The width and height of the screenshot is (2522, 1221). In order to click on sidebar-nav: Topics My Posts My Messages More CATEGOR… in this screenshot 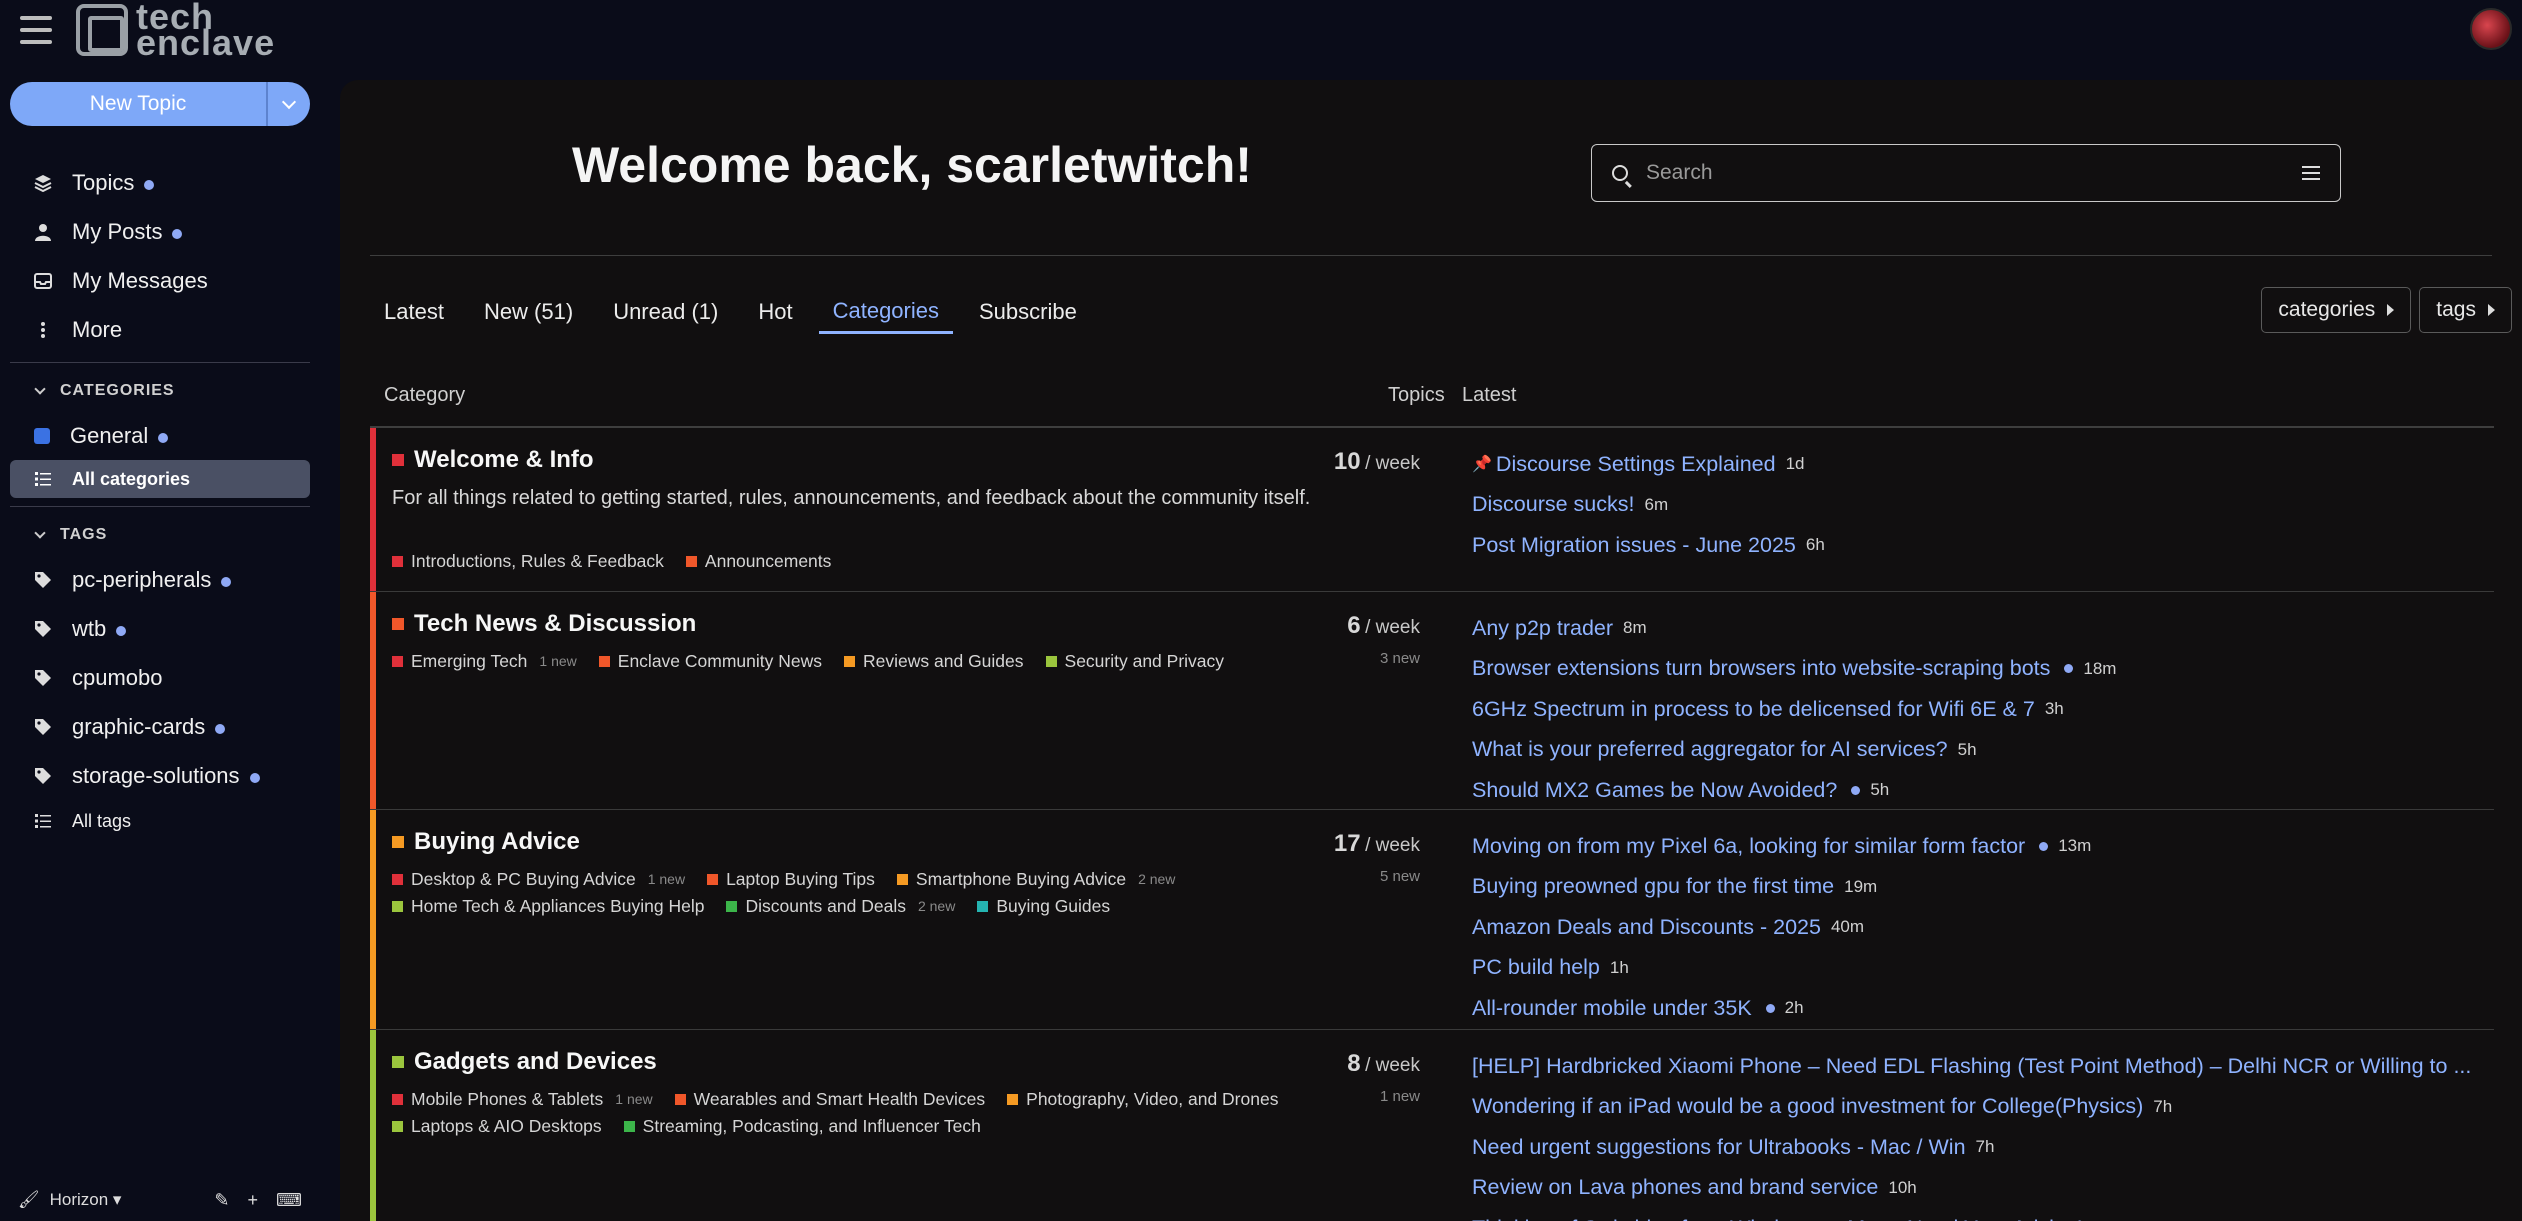, I will do `click(160, 500)`.